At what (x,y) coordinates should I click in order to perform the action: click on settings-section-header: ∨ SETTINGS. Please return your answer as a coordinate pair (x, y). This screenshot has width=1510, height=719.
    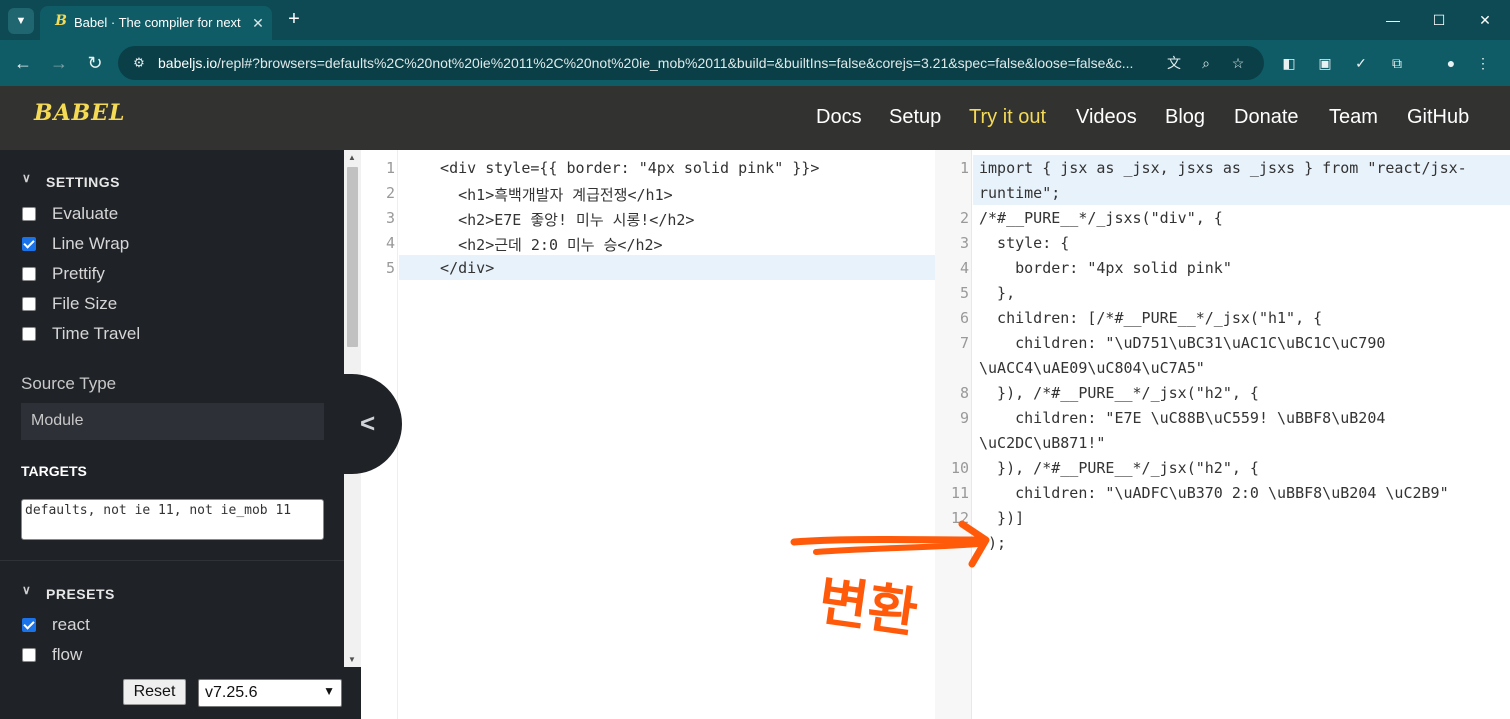
    Looking at the image, I should click on (172, 180).